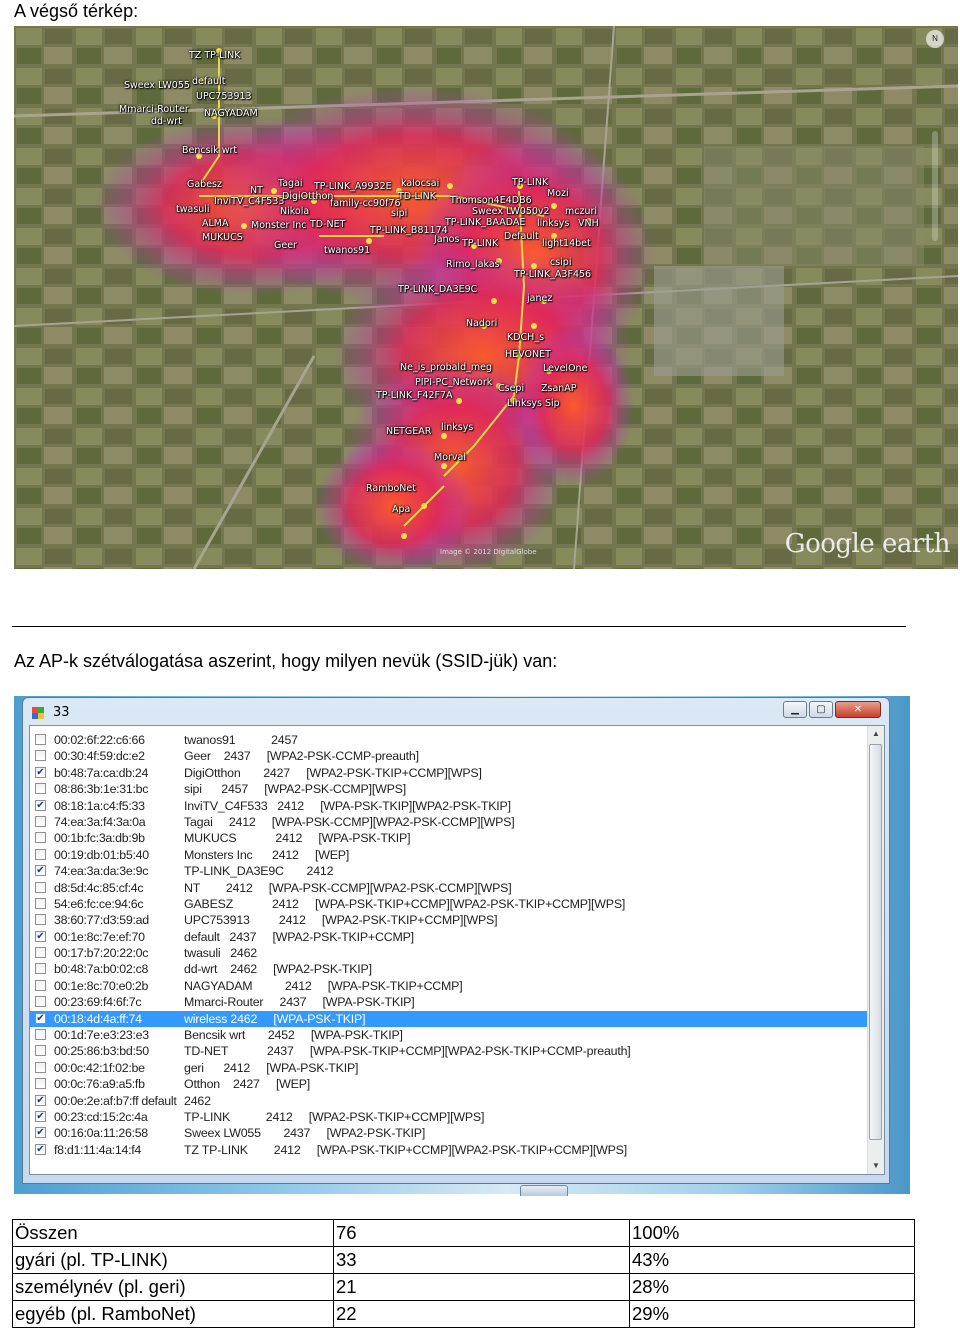 The width and height of the screenshot is (960, 1332). Describe the element at coordinates (566, 243) in the screenshot. I see `ap-map-label: light14bet` at that location.